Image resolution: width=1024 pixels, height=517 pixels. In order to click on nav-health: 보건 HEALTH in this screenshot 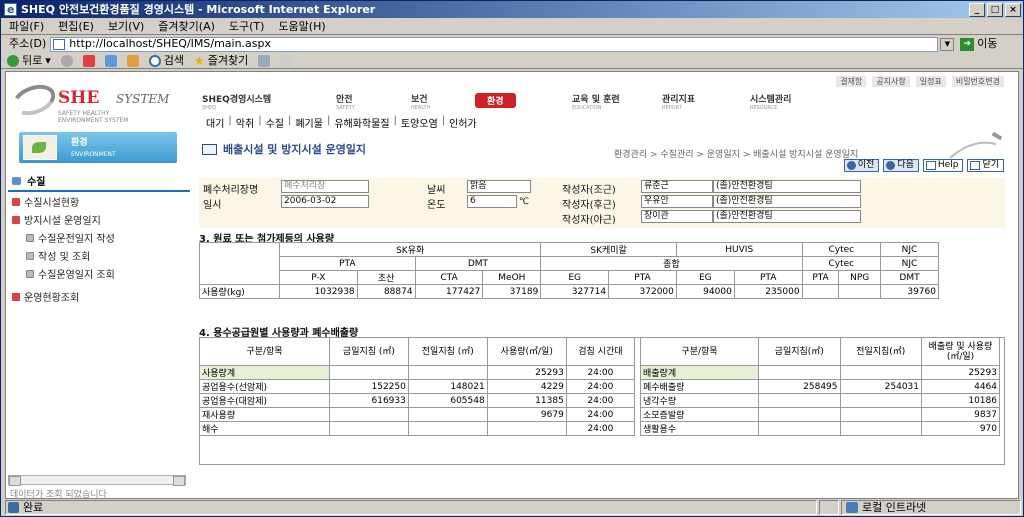, I will do `click(420, 101)`.